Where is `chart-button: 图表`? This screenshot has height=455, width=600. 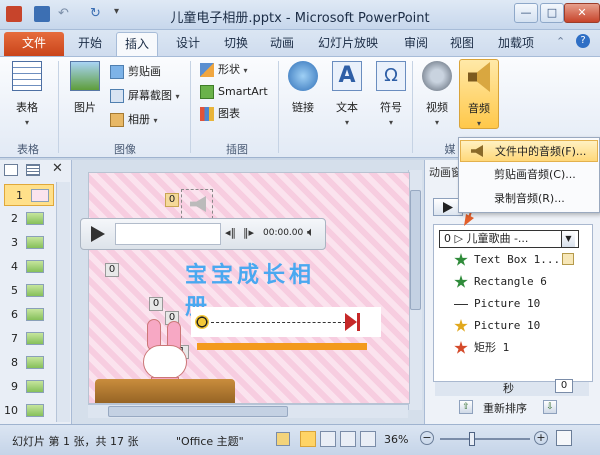 chart-button: 图表 is located at coordinates (219, 114).